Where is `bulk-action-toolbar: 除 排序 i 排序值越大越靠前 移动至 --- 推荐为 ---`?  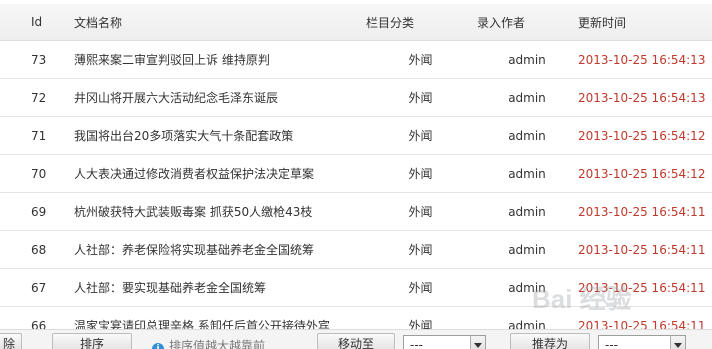
bulk-action-toolbar: 除 排序 i 排序值越大越靠前 移动至 --- 推荐为 --- is located at coordinates (356, 339).